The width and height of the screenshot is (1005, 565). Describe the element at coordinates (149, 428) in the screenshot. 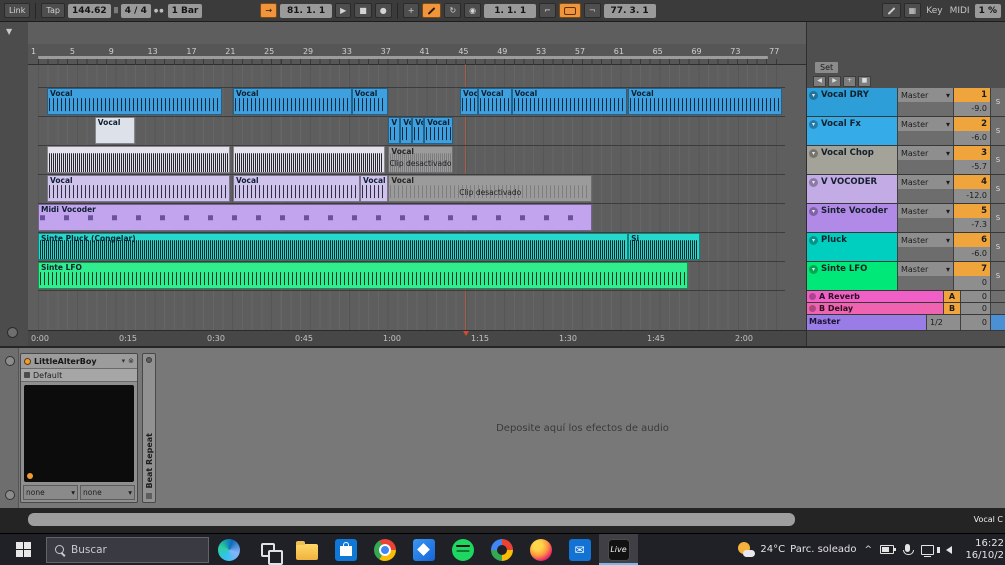

I see `device-beat-repeat-collapsed: Beat Repeat` at that location.